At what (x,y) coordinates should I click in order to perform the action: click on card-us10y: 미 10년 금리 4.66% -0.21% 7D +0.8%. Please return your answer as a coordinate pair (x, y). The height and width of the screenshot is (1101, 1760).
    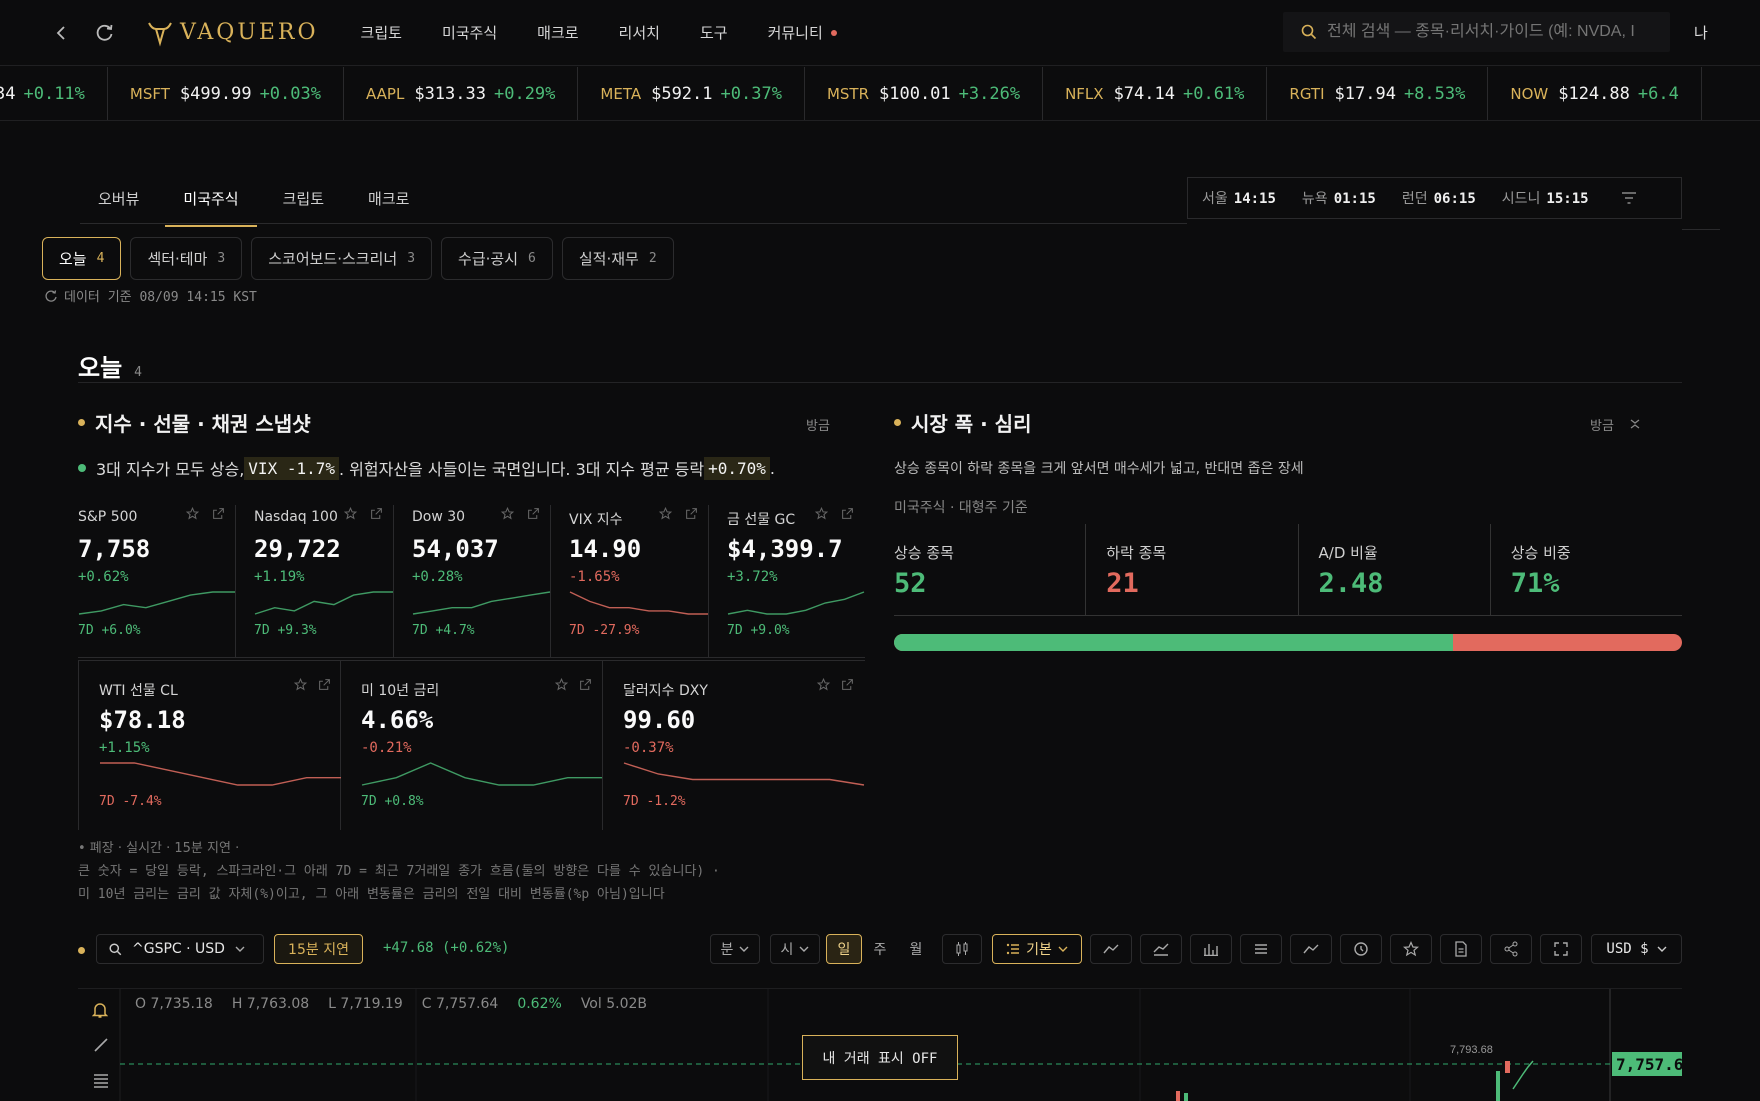
    Looking at the image, I should click on (472, 745).